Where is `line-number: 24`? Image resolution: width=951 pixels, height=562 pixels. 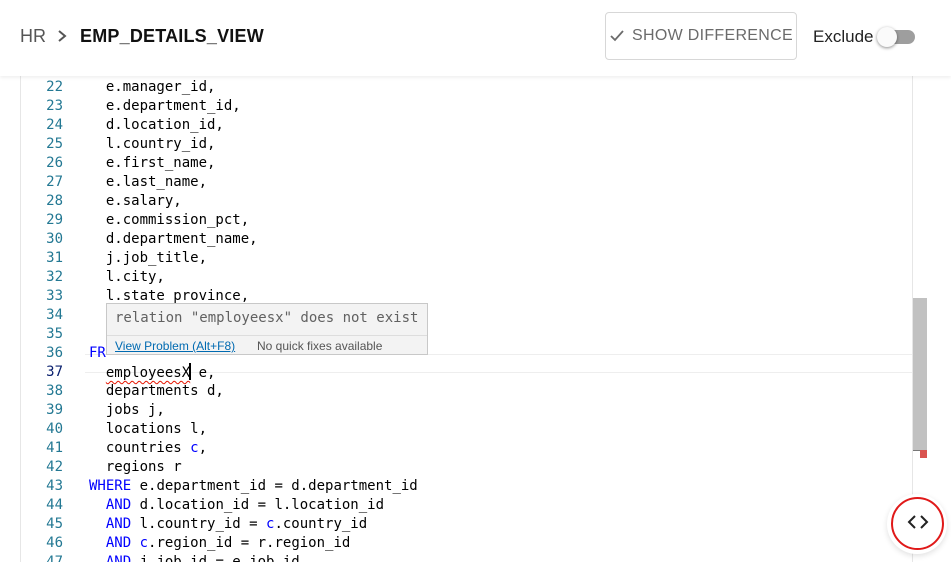 line-number: 24 is located at coordinates (54, 125).